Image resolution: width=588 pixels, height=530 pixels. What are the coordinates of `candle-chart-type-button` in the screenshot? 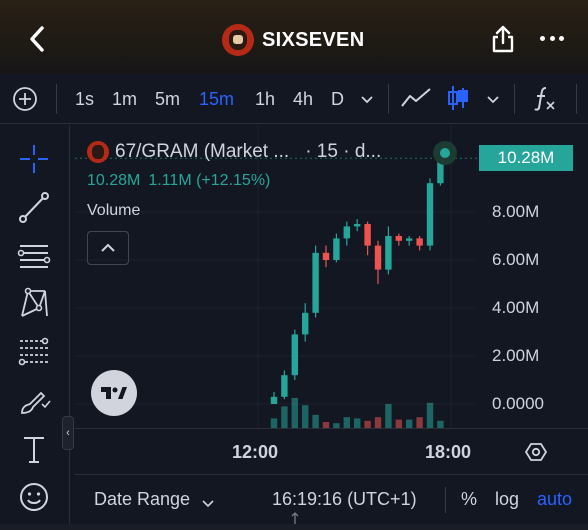 It's located at (458, 100).